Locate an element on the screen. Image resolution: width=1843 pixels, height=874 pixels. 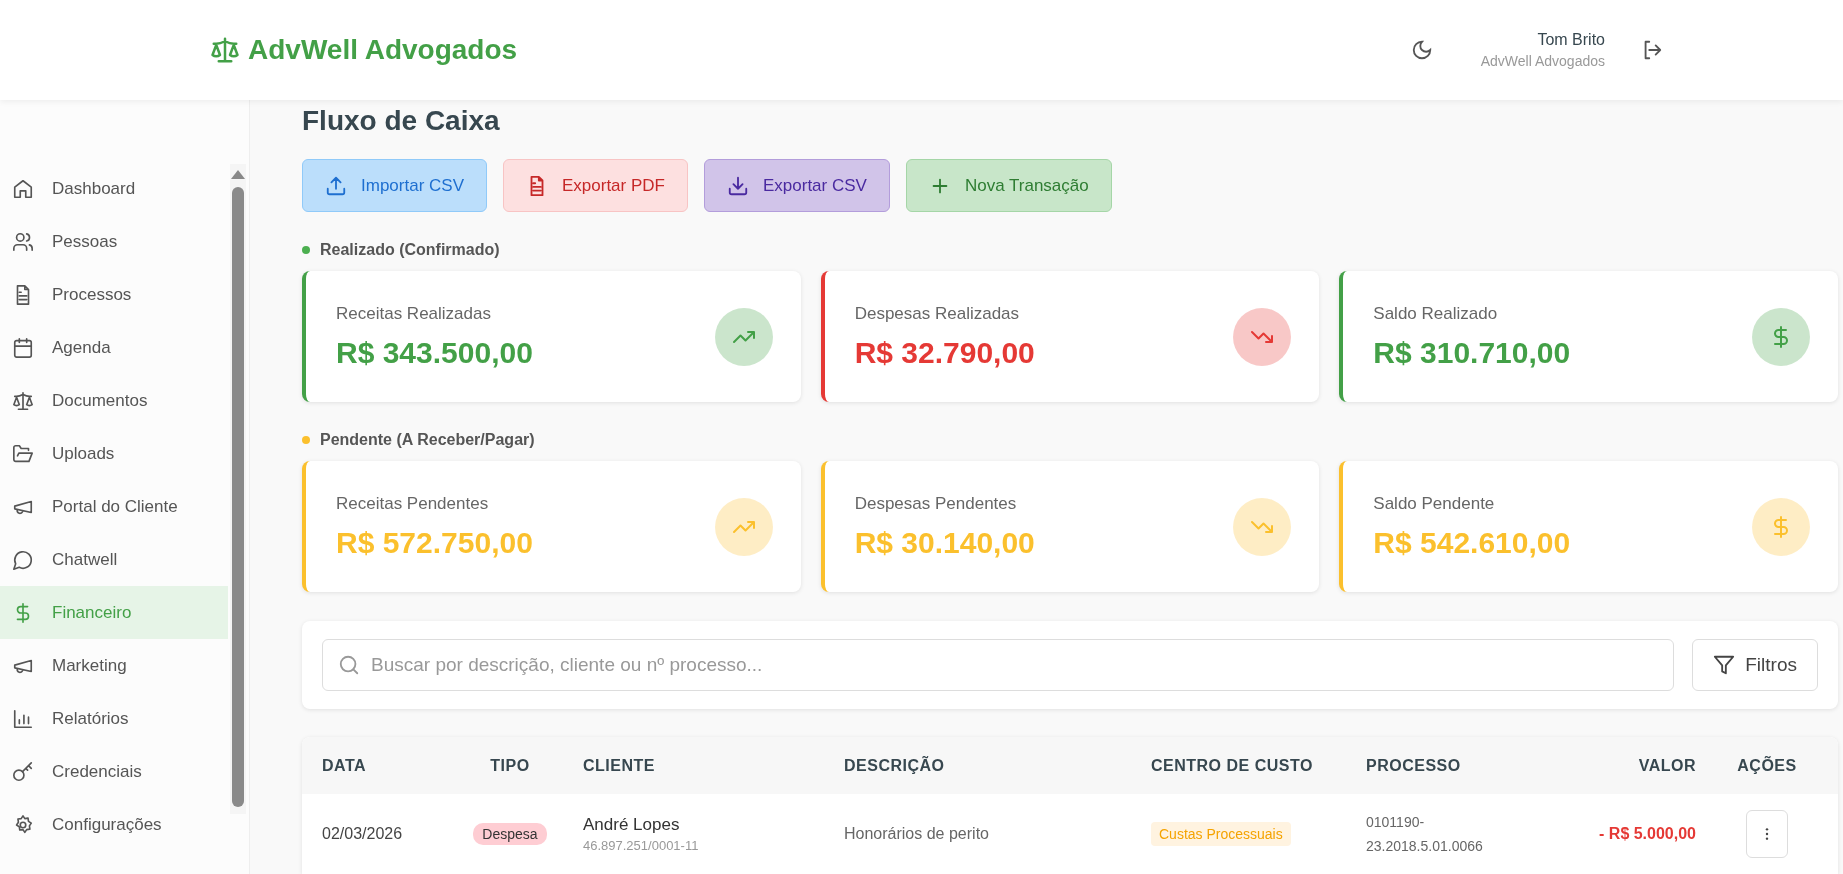
scrollbar is located at coordinates (238, 489).